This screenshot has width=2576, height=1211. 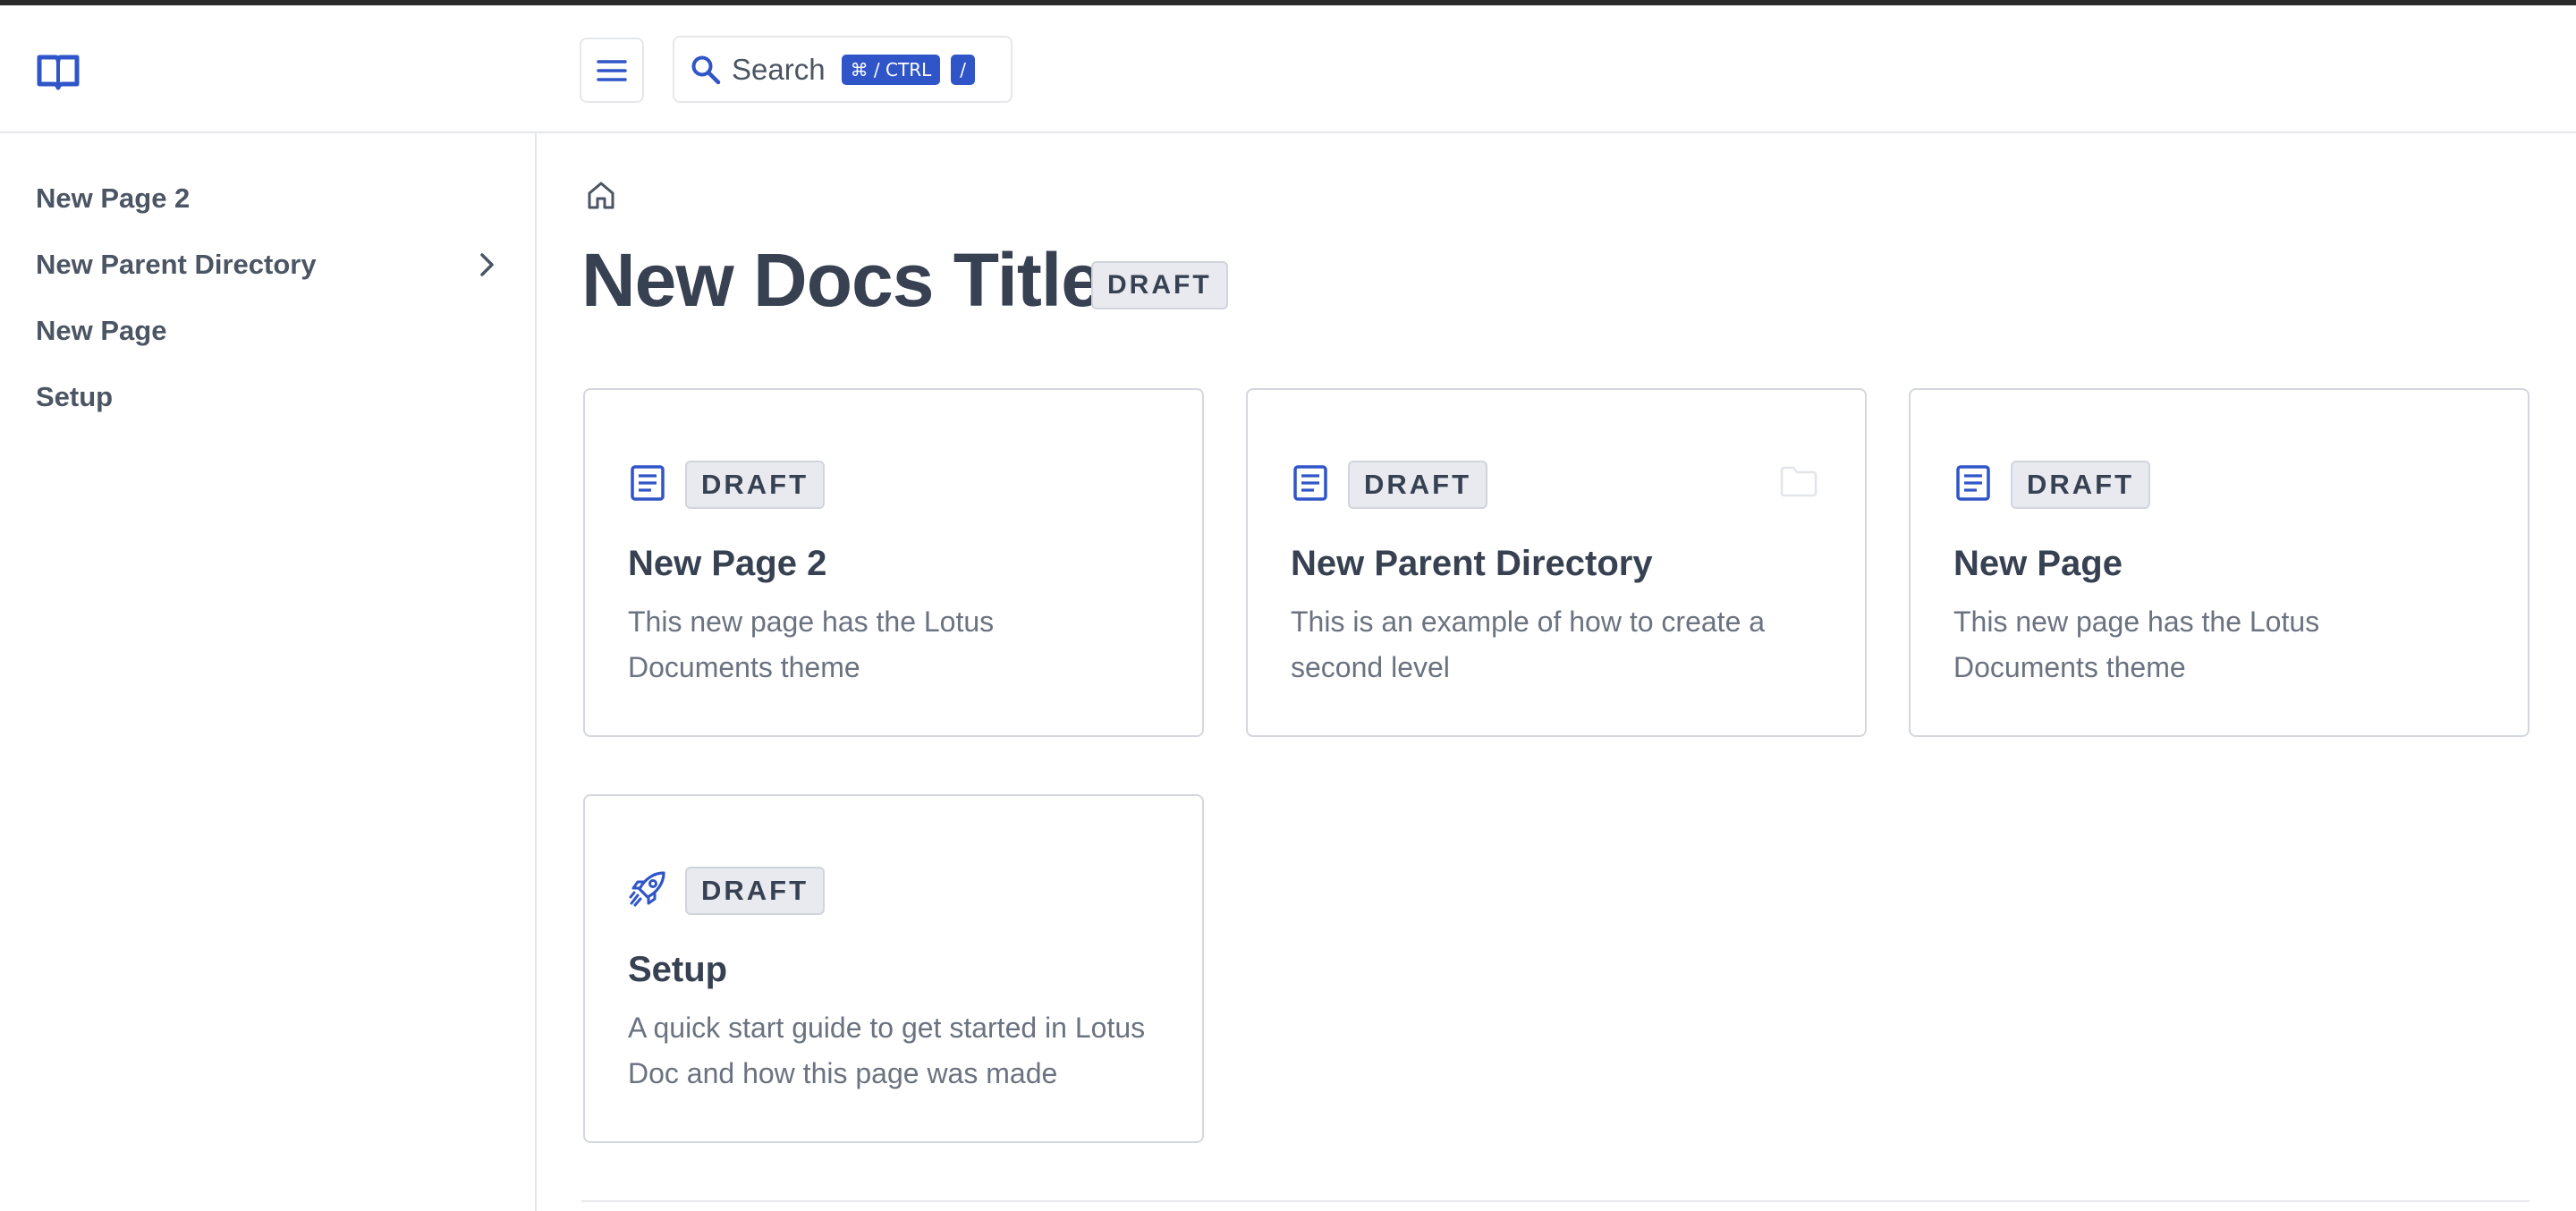 I want to click on home-breadcrumb-icon, so click(x=601, y=195).